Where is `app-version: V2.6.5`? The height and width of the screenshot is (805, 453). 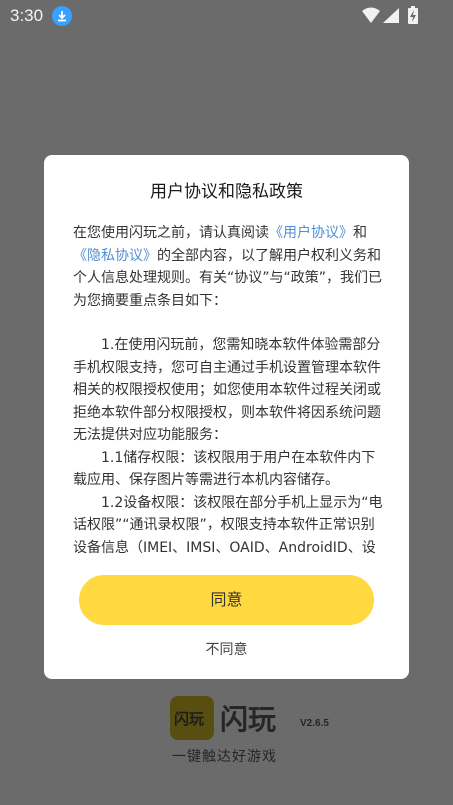 app-version: V2.6.5 is located at coordinates (314, 723).